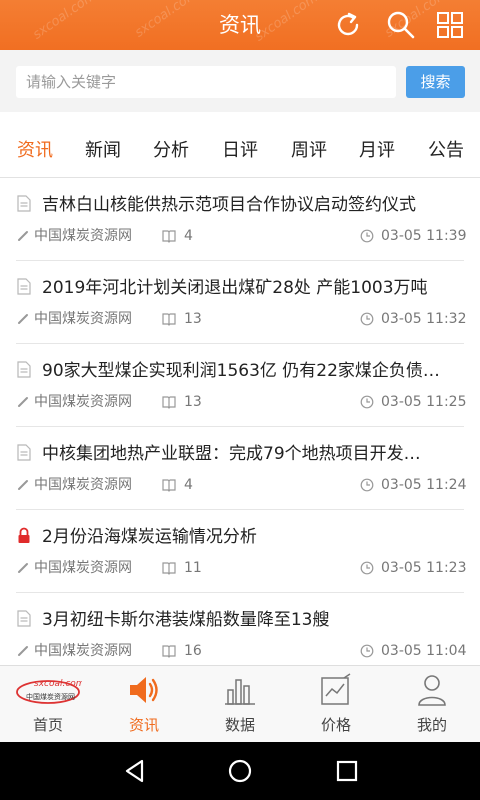 The width and height of the screenshot is (480, 800). I want to click on search-icon, so click(401, 25).